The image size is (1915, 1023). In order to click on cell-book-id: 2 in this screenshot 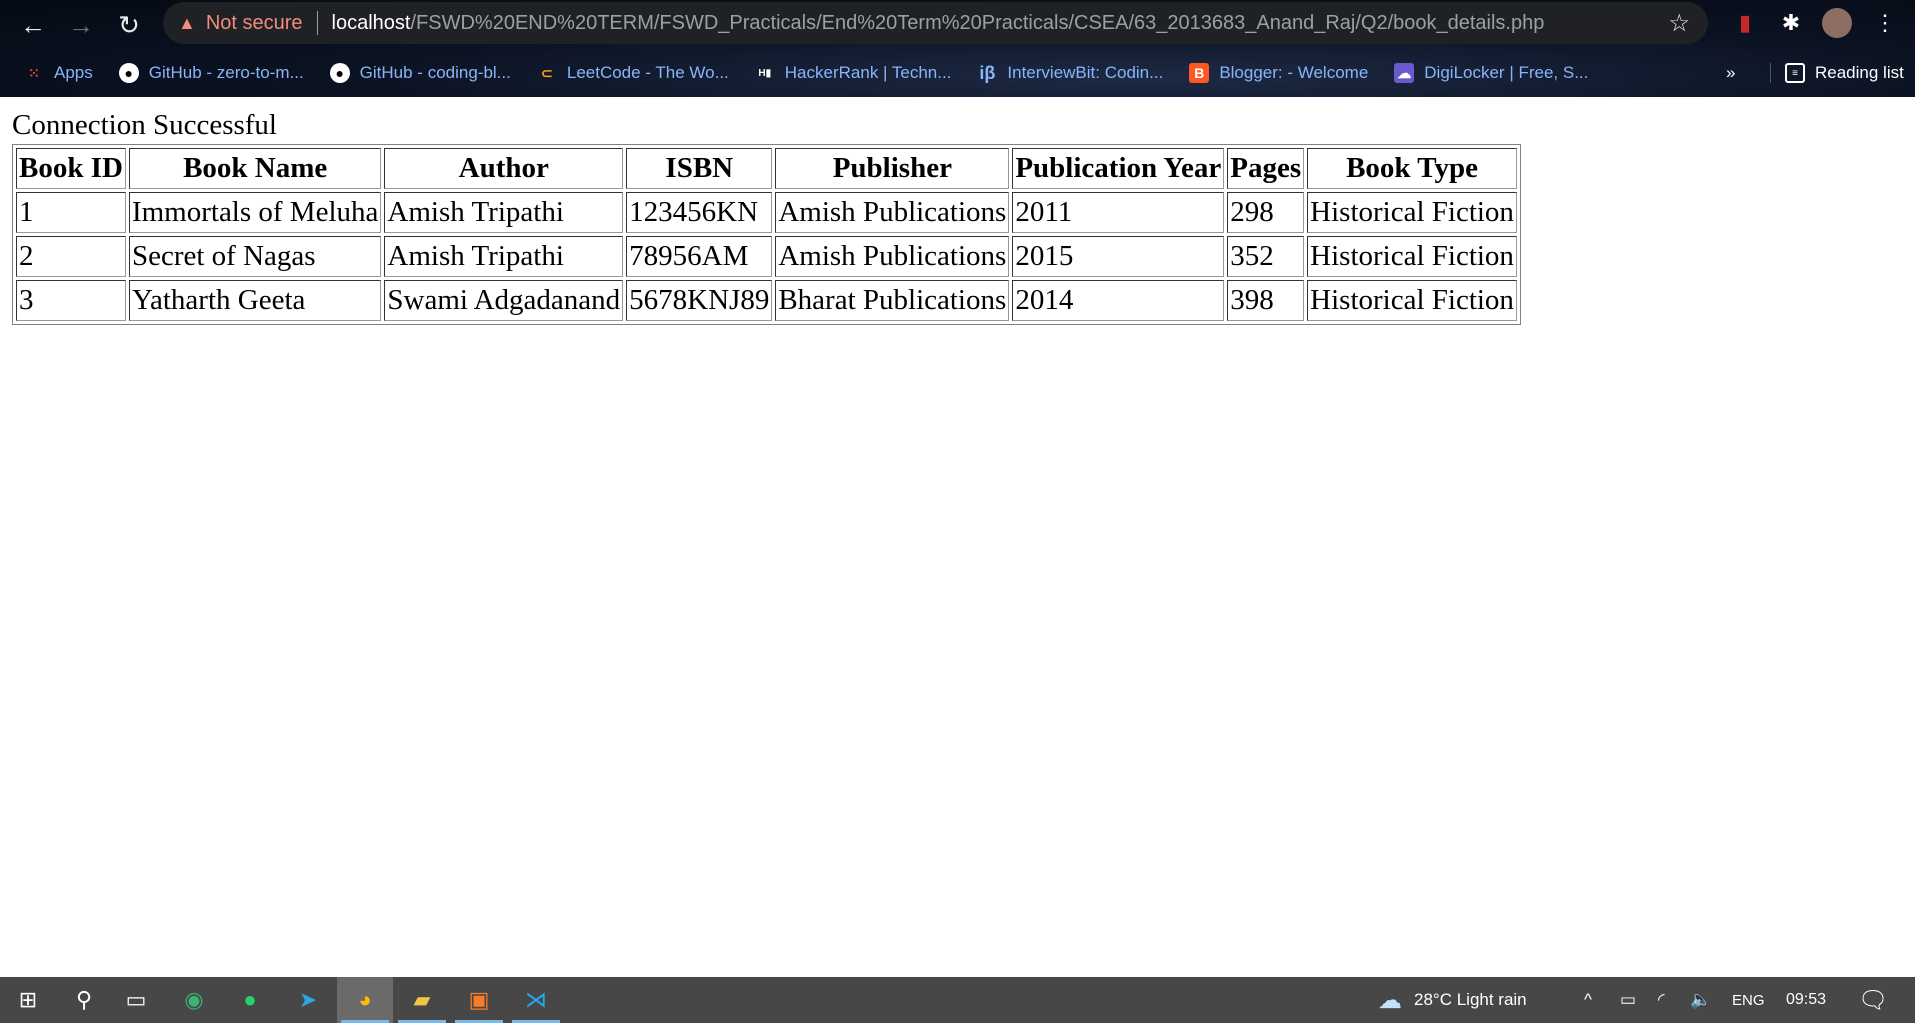, I will do `click(71, 256)`.